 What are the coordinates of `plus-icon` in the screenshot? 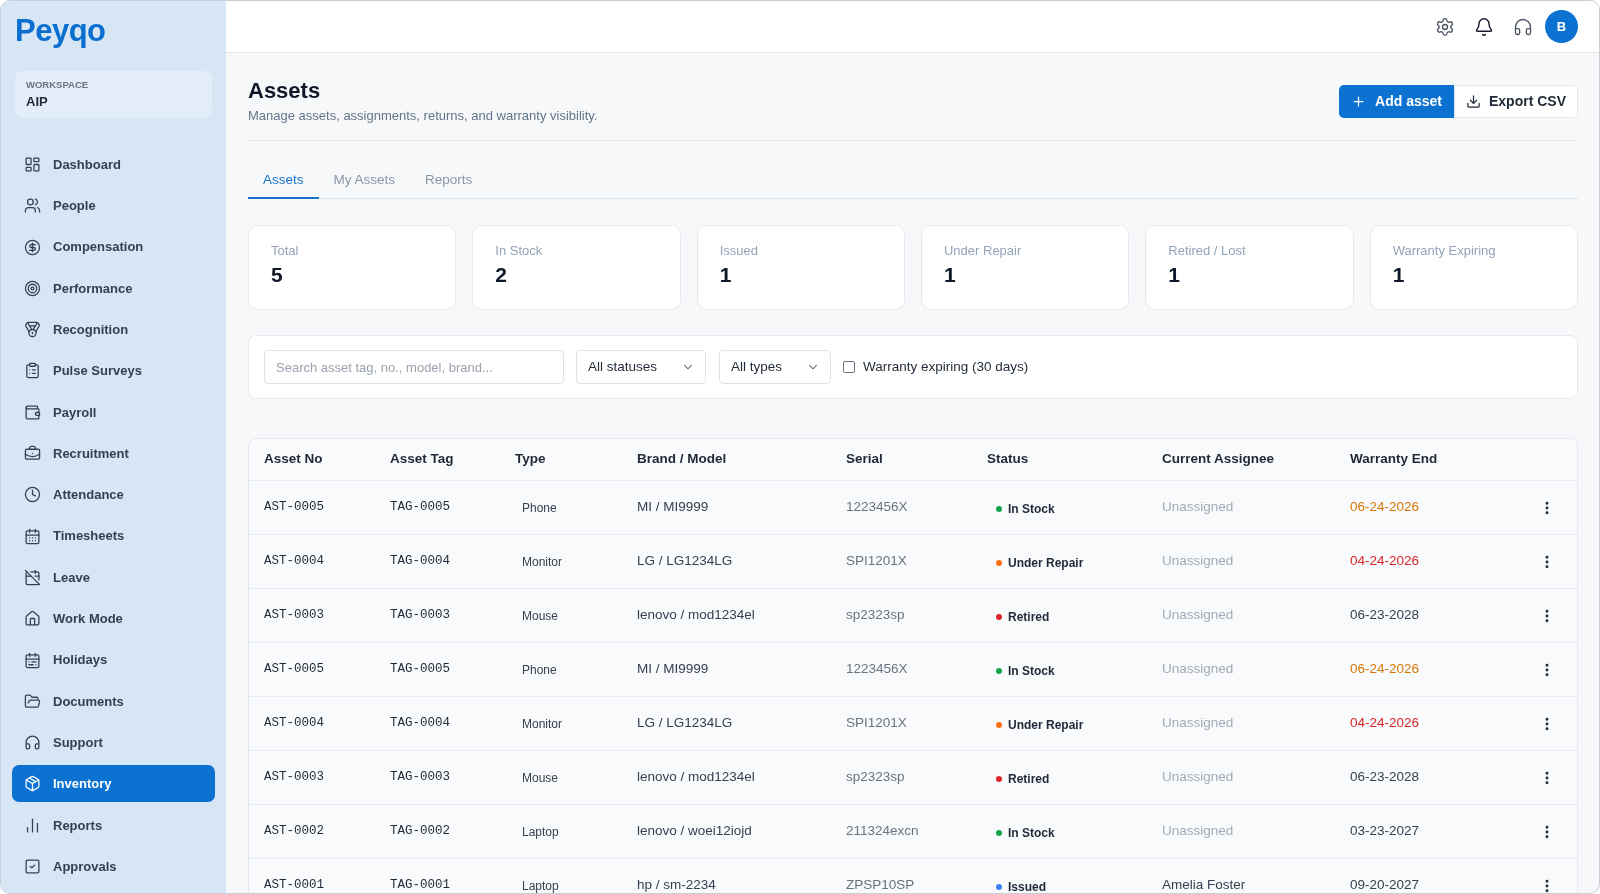 It's located at (1359, 101).